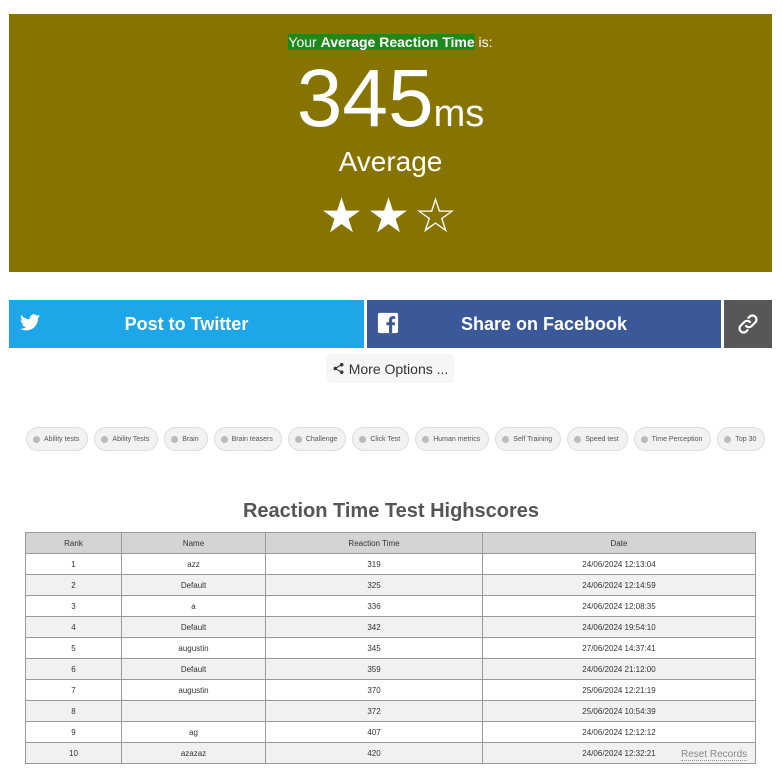 This screenshot has width=782, height=773. I want to click on tag-chip: Top 30, so click(741, 439).